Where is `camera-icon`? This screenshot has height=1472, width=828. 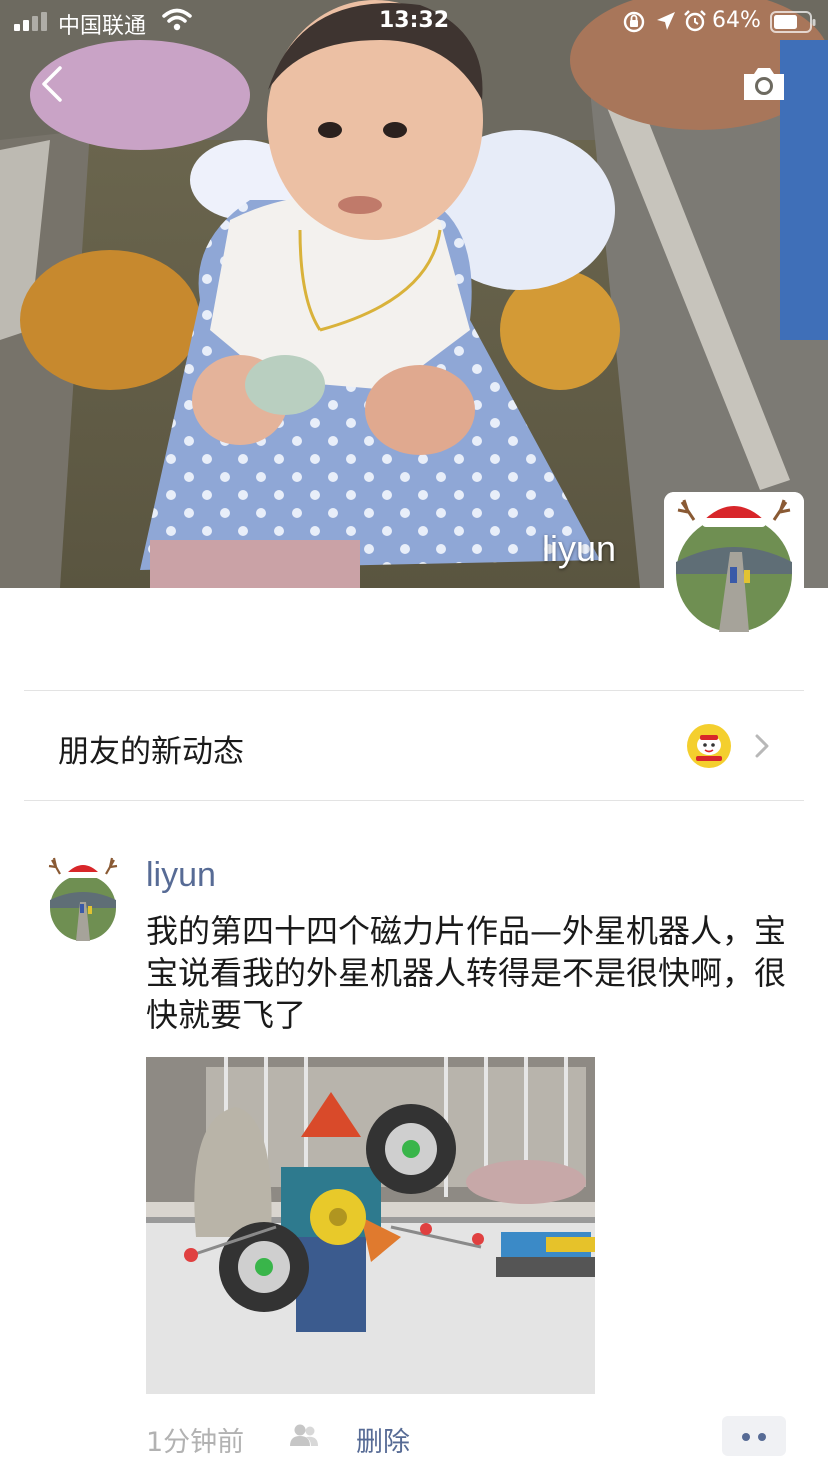
camera-icon is located at coordinates (764, 84).